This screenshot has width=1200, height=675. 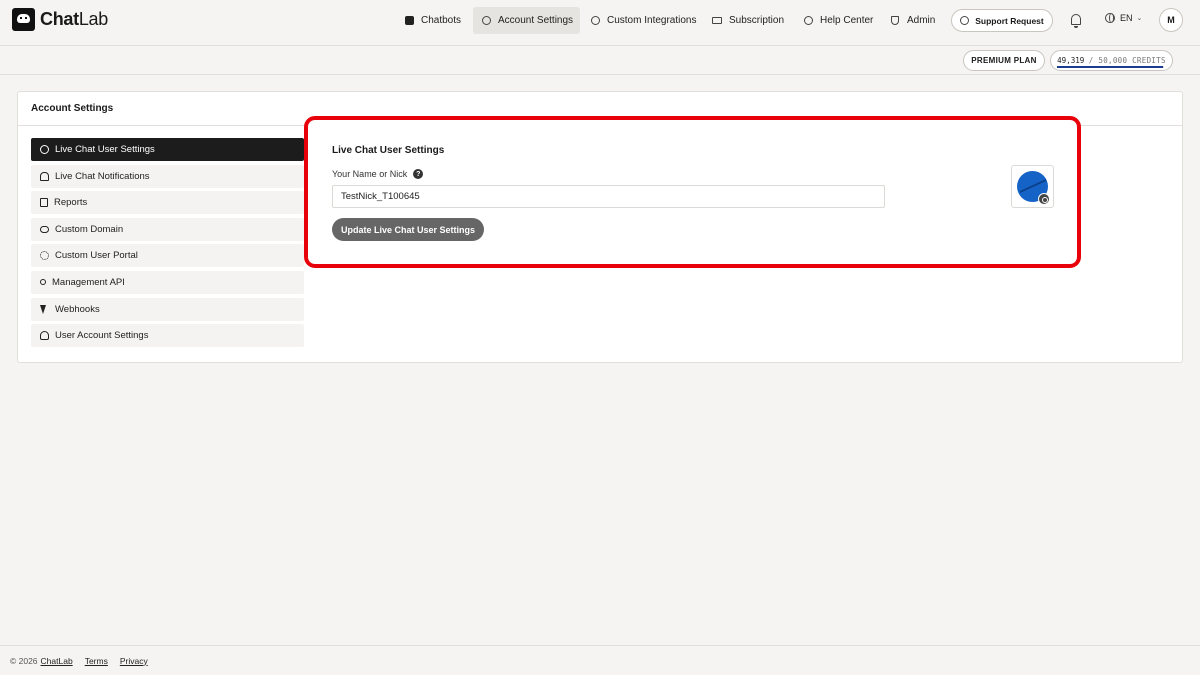 I want to click on nav-chatbots: Chatbots, so click(x=432, y=20).